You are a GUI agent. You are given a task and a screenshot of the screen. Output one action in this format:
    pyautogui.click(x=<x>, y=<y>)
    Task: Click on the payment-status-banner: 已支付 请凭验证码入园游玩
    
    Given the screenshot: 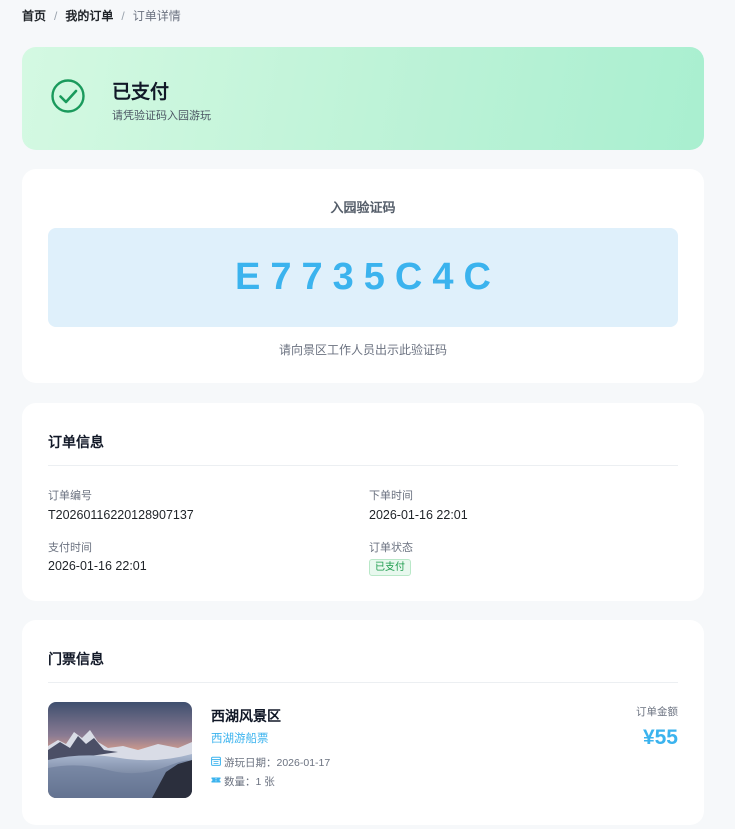 What is the action you would take?
    pyautogui.click(x=363, y=98)
    